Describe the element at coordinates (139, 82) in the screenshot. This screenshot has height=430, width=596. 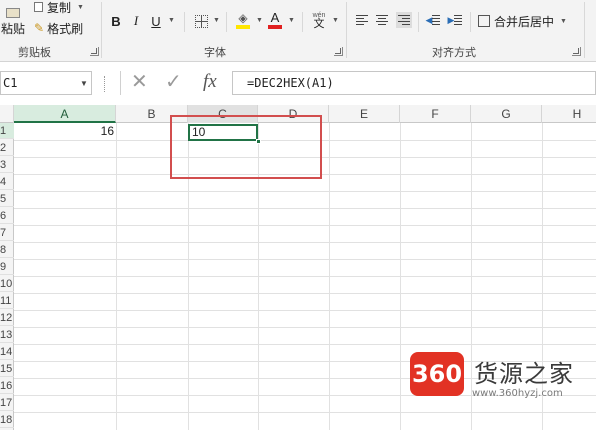
I see `cancel-icon: ✕` at that location.